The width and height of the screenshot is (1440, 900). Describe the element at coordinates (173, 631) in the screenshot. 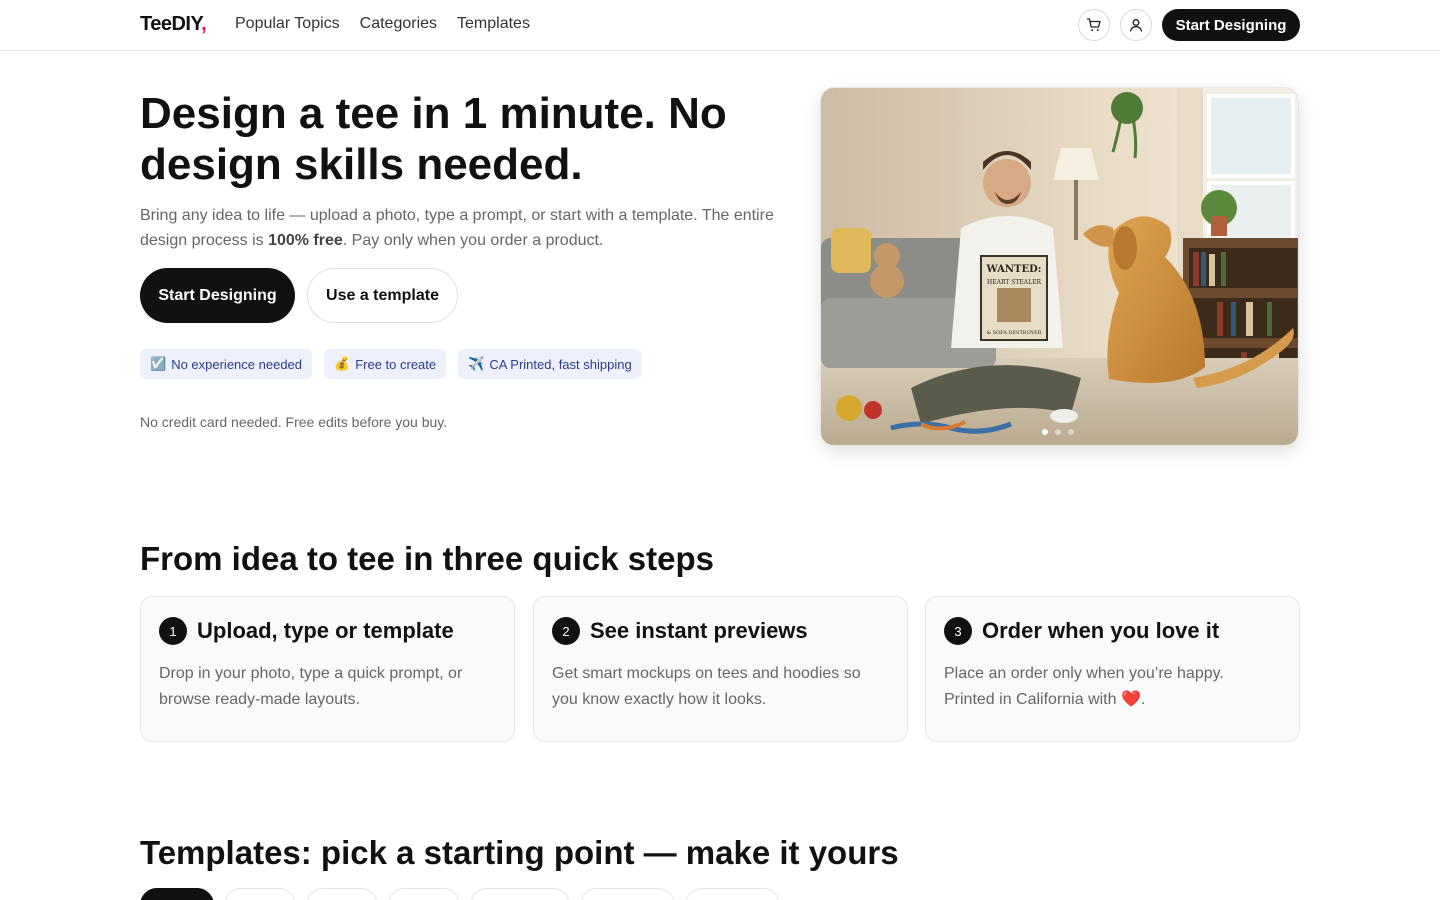

I see `step-number-badge: 1` at that location.